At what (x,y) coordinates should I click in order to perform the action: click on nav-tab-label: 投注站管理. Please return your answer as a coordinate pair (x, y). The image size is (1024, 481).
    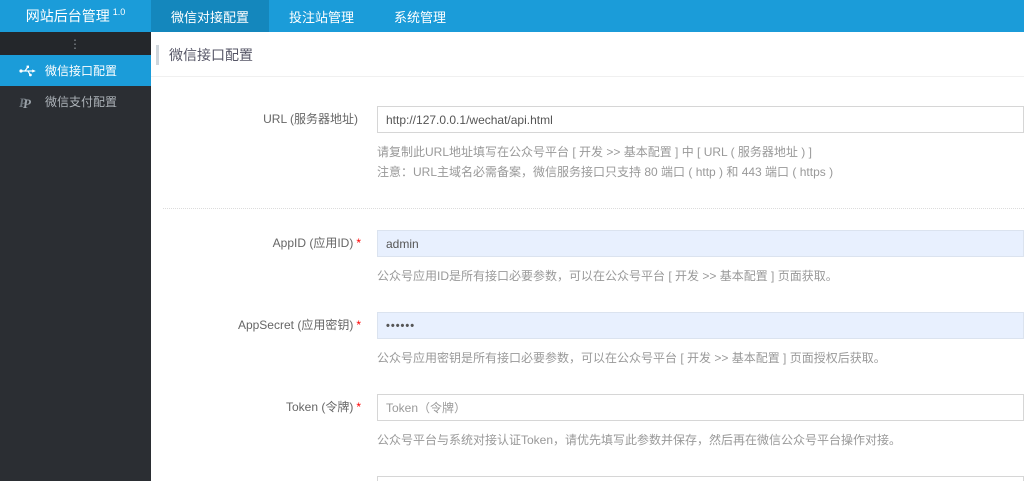
    Looking at the image, I should click on (322, 17).